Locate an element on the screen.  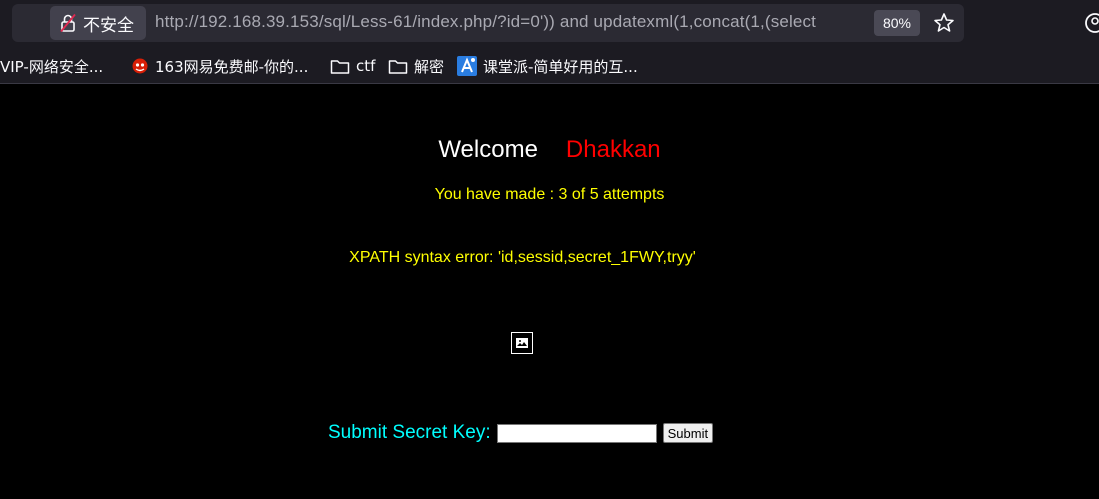
welcome-text: Welcome is located at coordinates (488, 149).